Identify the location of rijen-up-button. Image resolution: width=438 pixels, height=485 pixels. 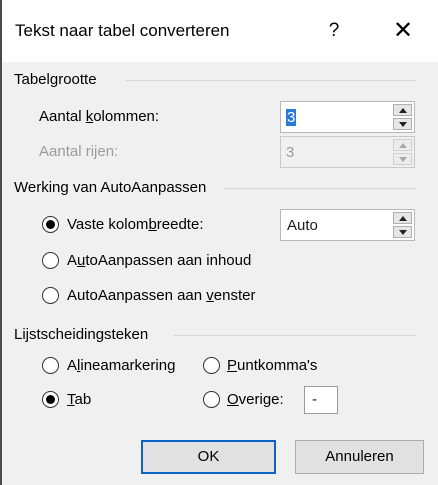
(402, 145).